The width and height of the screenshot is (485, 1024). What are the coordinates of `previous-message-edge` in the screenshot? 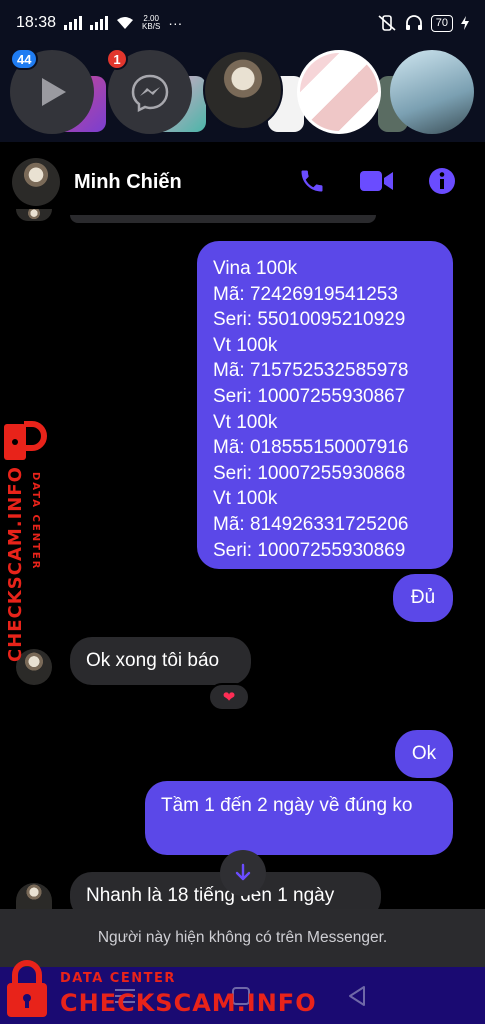 It's located at (223, 219).